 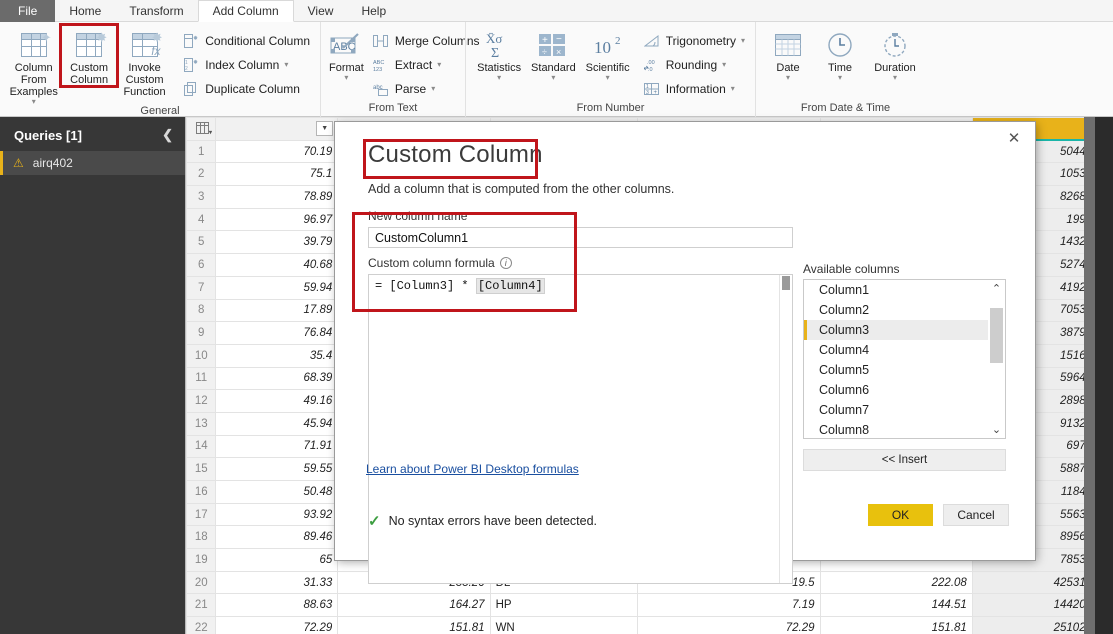 What do you see at coordinates (694, 40) in the screenshot?
I see `trigonometry-button: Trigonometry ▾` at bounding box center [694, 40].